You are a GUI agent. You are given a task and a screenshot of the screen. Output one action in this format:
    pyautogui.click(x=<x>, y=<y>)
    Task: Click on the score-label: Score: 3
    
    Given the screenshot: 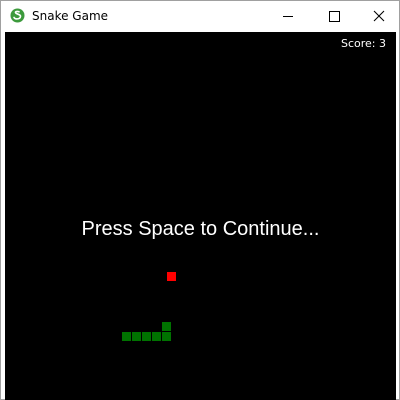 What is the action you would take?
    pyautogui.click(x=363, y=43)
    